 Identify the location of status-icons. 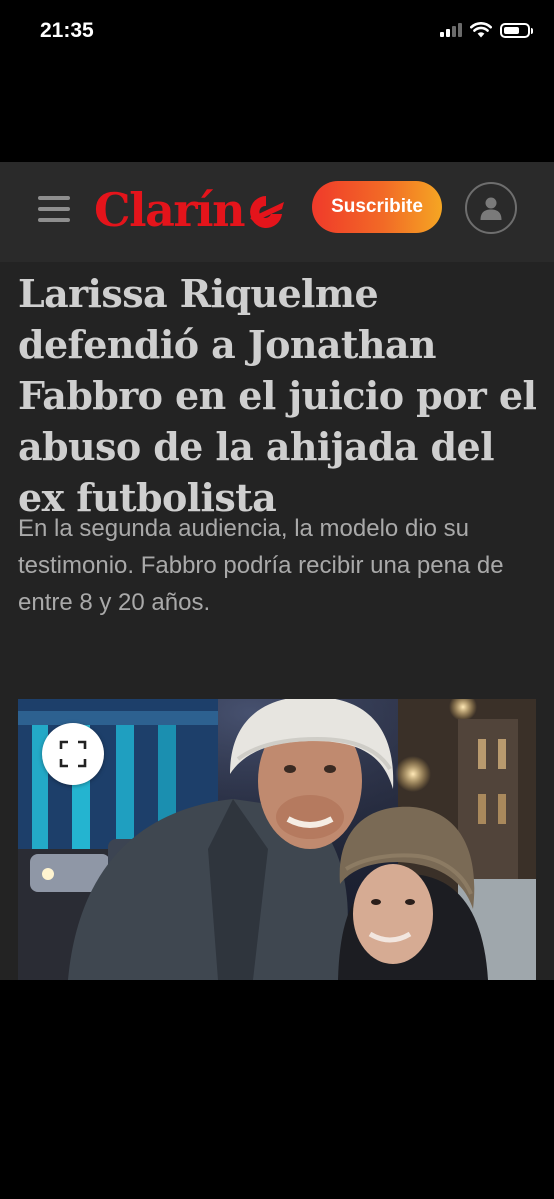
(486, 30).